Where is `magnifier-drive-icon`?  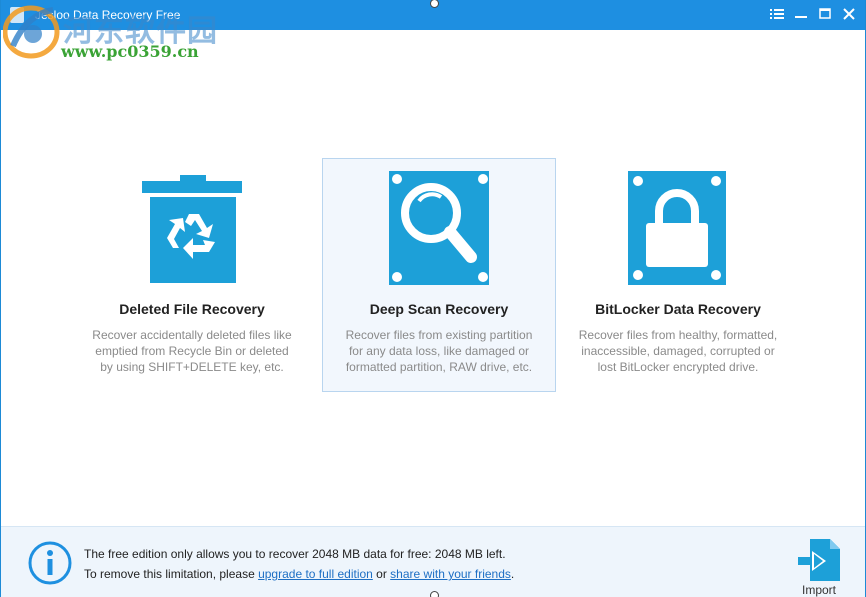 magnifier-drive-icon is located at coordinates (439, 228).